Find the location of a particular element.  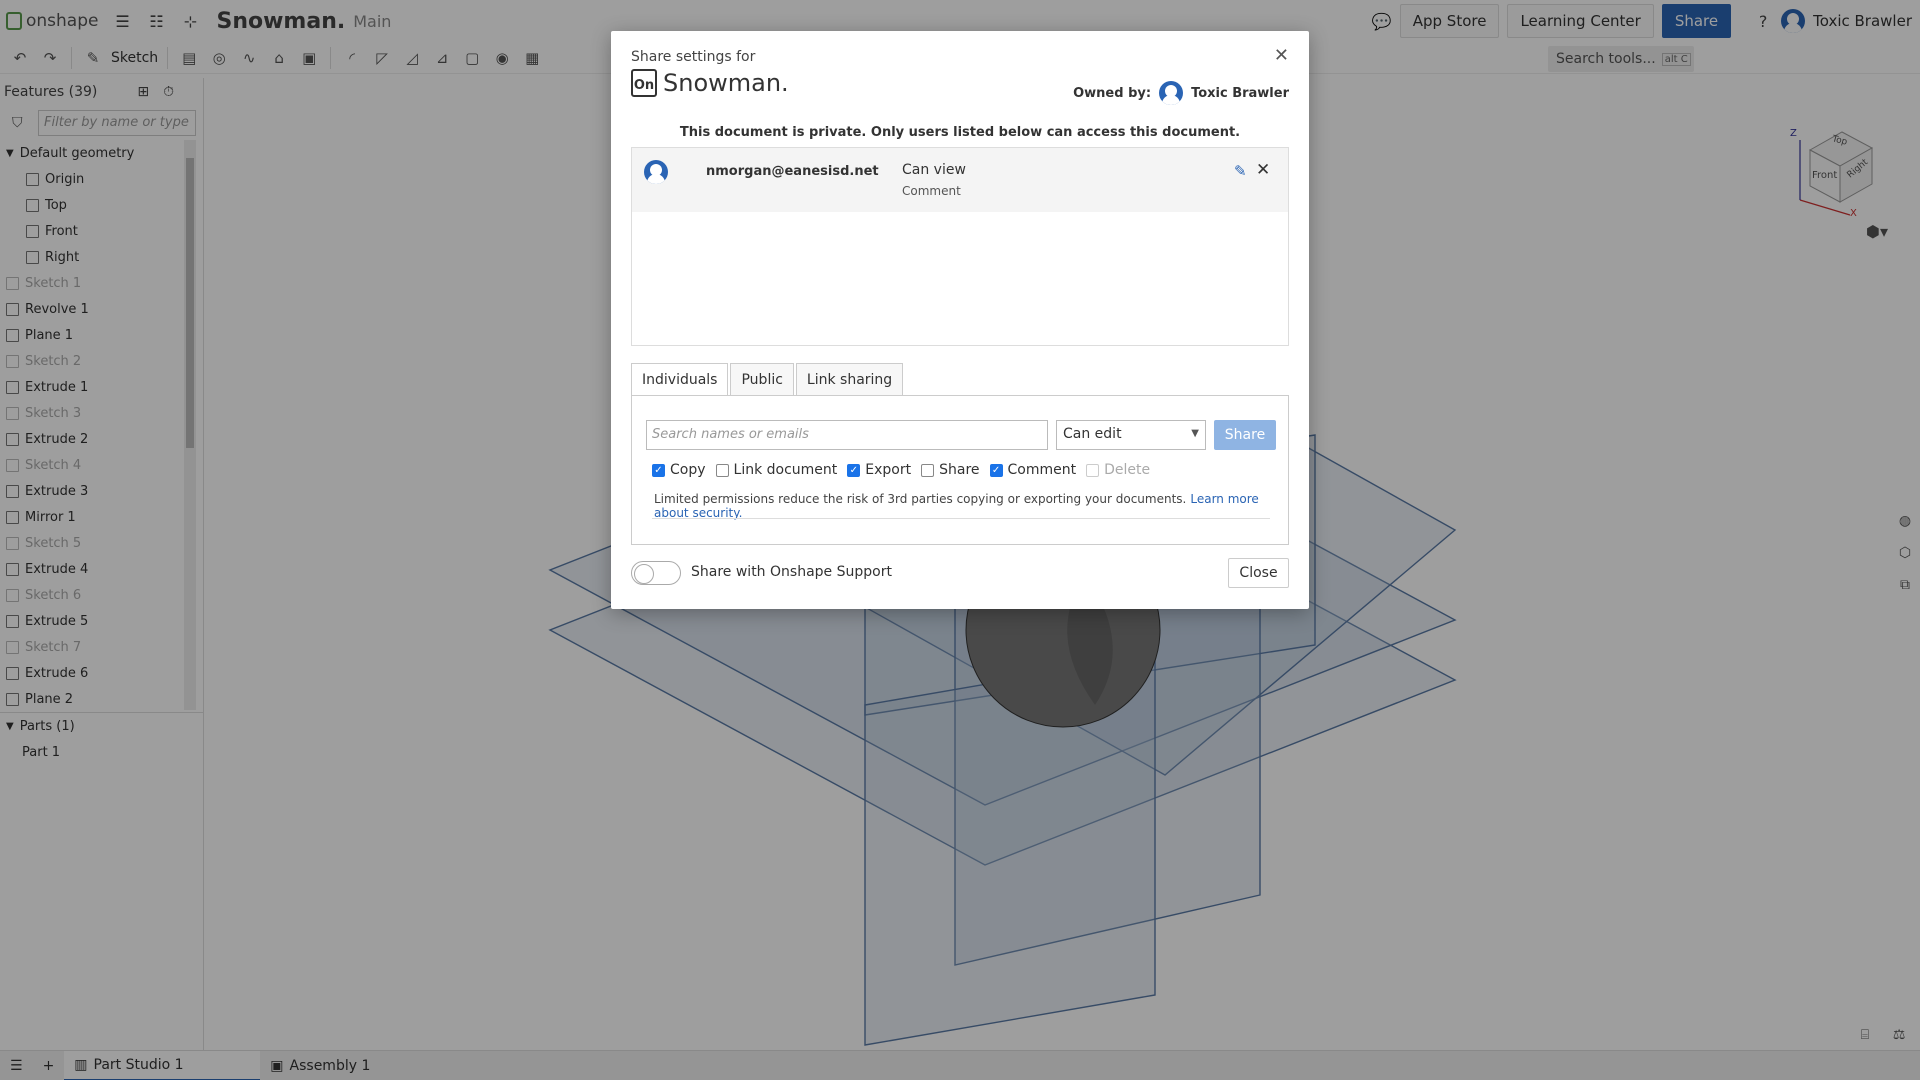

permission-checkbox: Delete is located at coordinates (1118, 470).